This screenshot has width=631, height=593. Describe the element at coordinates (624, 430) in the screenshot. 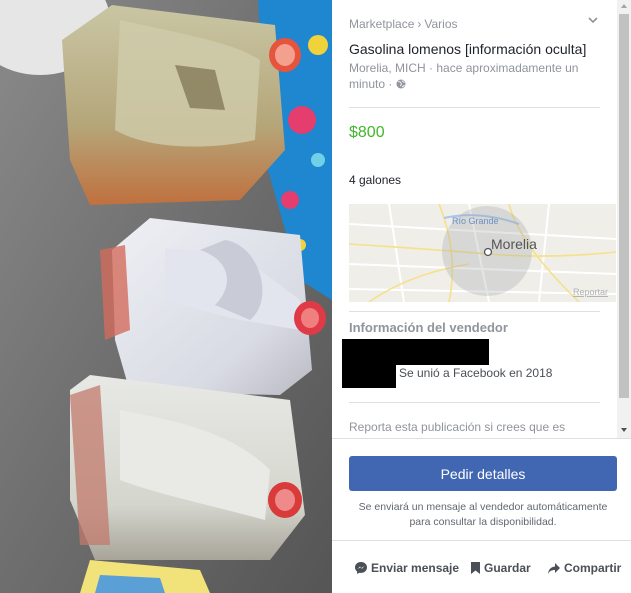

I see `scroll-down-arrow-icon` at that location.